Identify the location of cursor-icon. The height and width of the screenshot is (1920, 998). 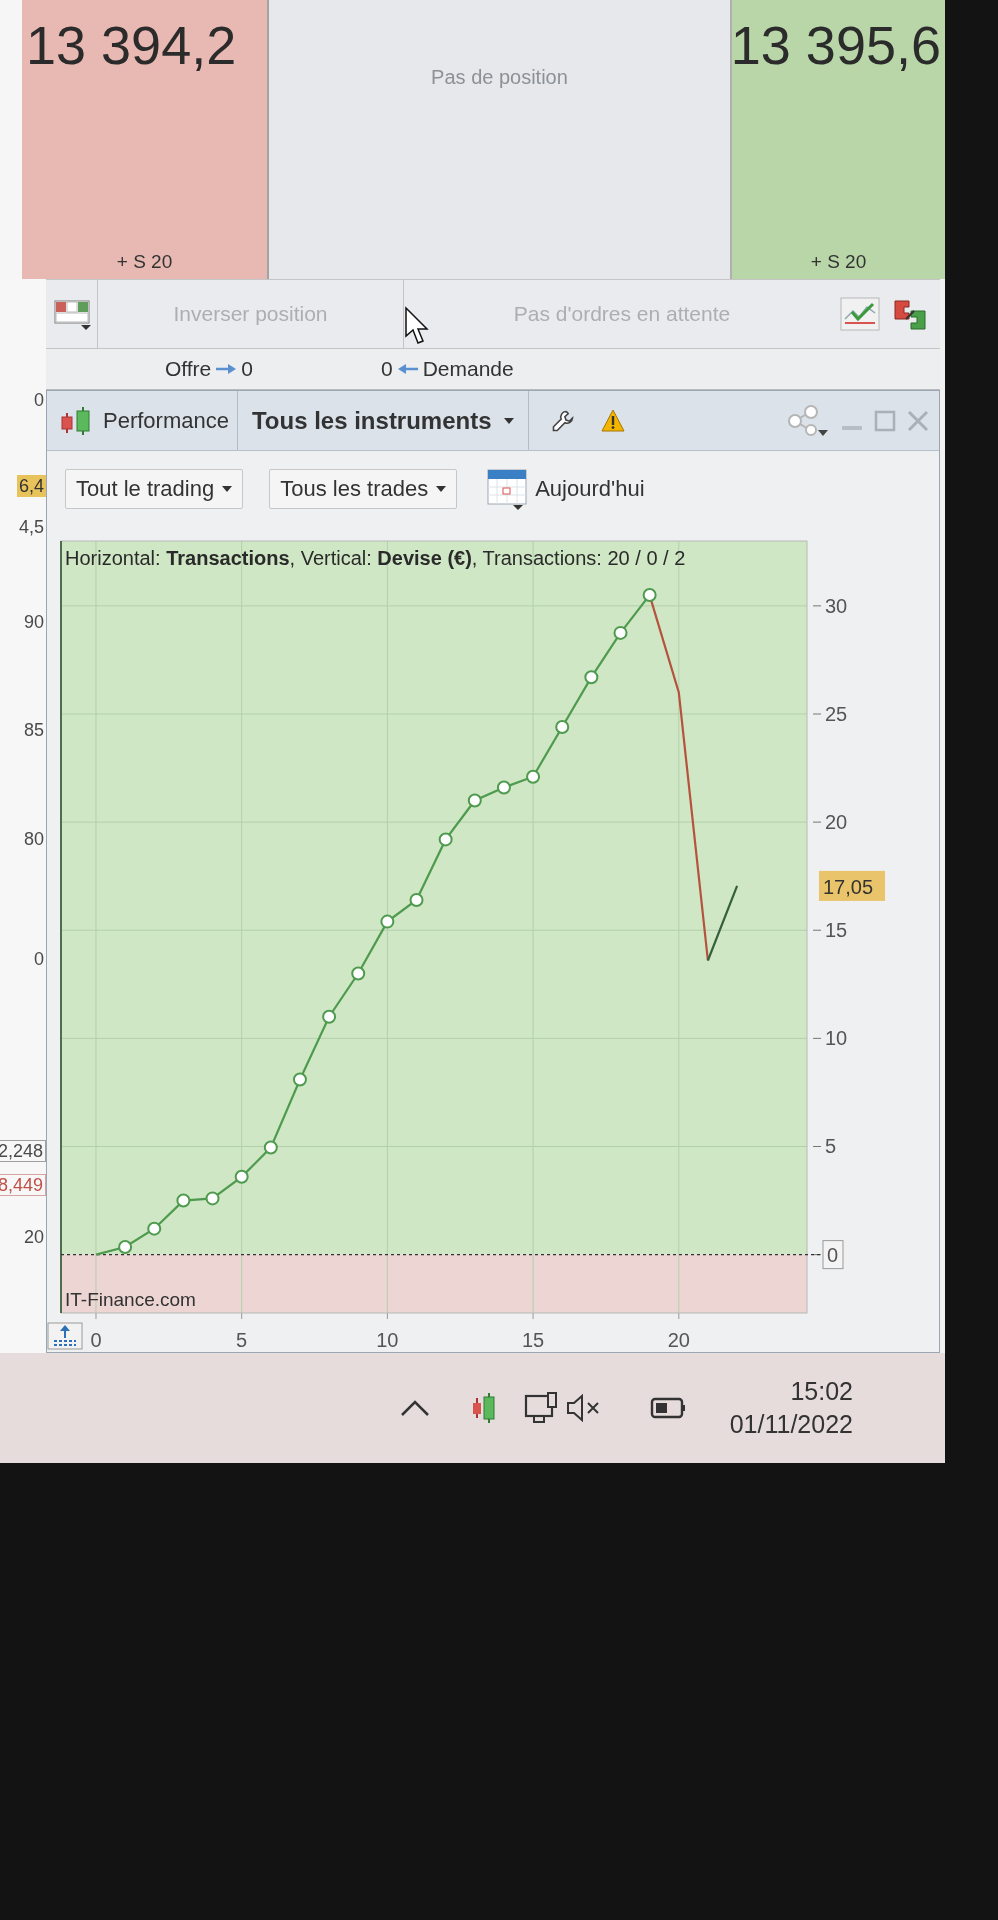
(416, 326).